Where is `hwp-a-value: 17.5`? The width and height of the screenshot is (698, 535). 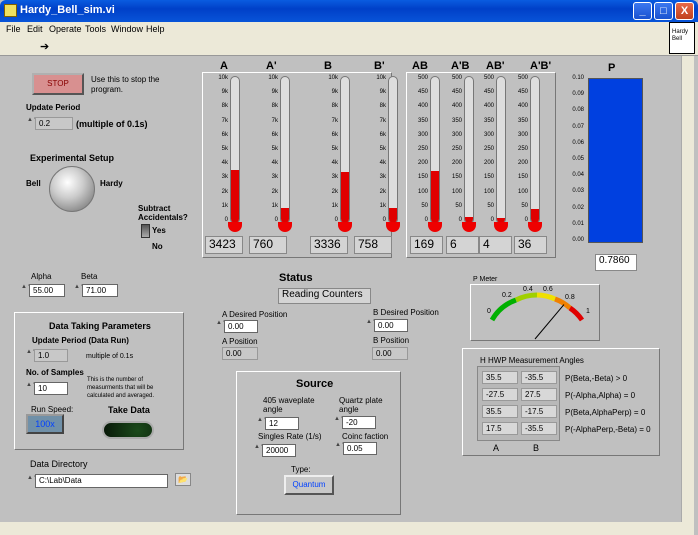
hwp-a-value: 17.5 is located at coordinates (500, 428).